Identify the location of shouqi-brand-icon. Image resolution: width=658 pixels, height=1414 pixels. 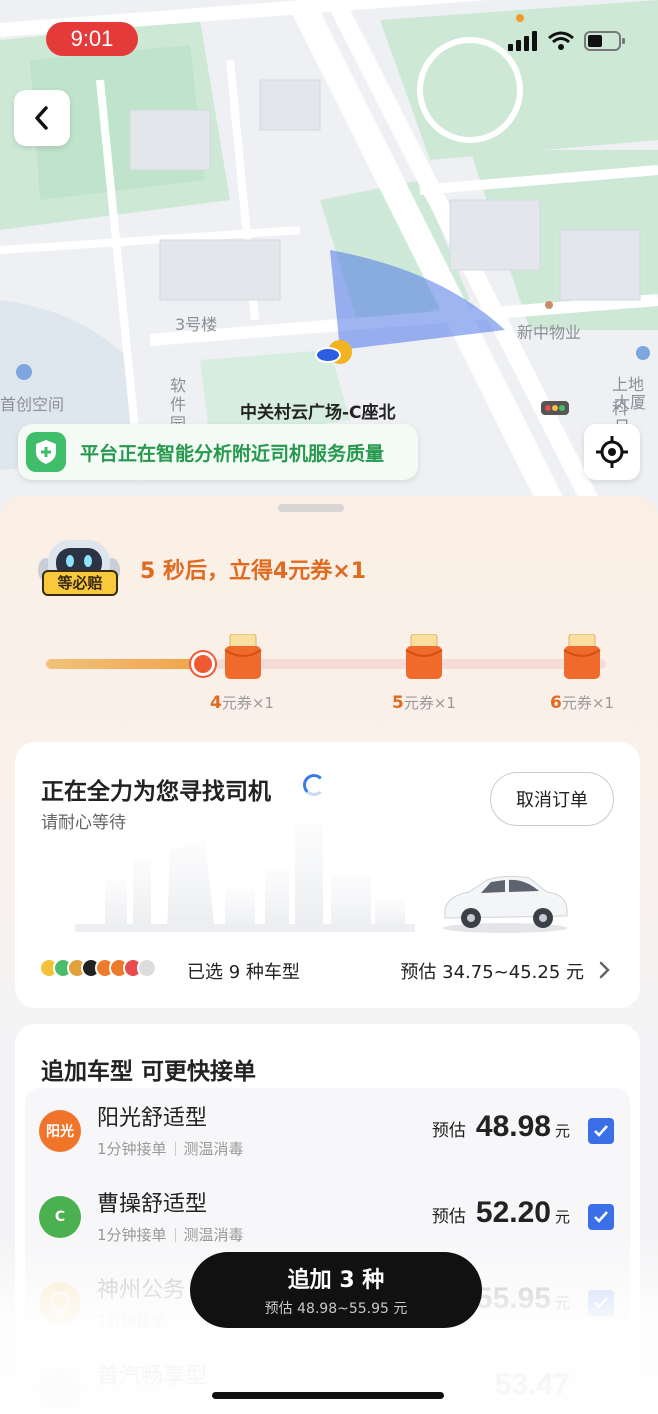
(60, 1389).